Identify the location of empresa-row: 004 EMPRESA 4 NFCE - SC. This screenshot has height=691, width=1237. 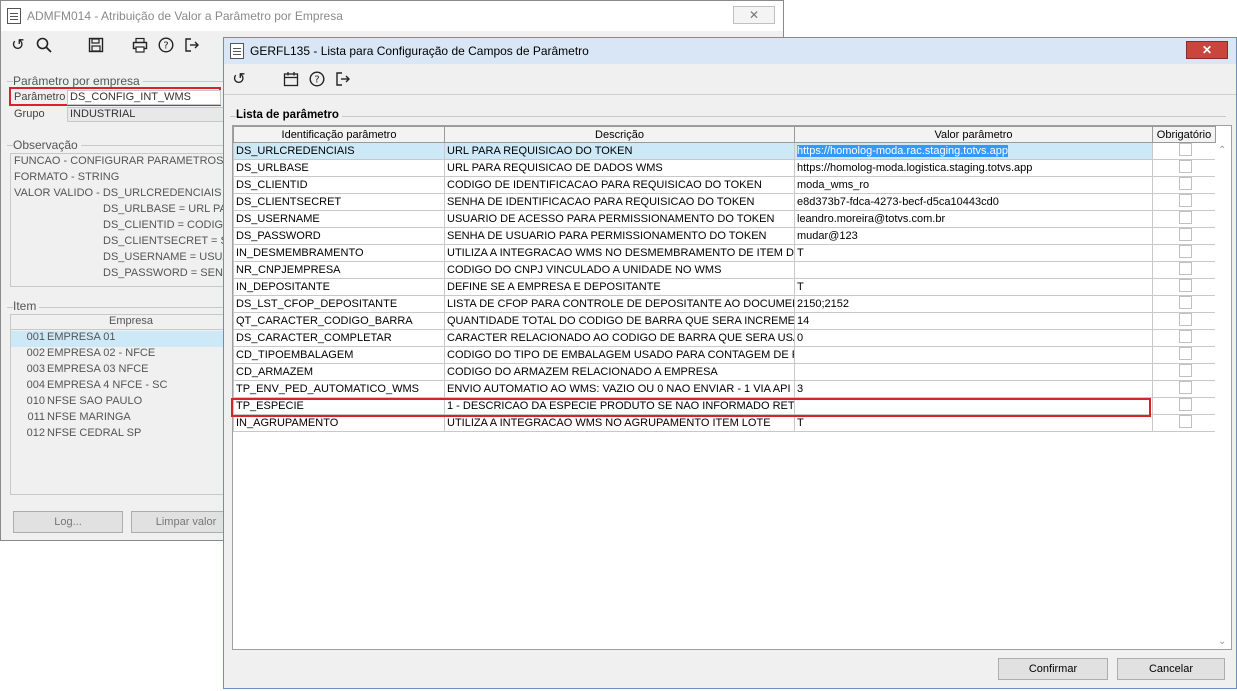
(119, 387).